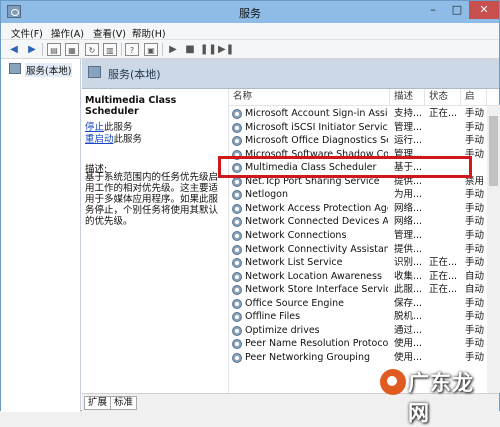  I want to click on services-icon, so click(94, 72).